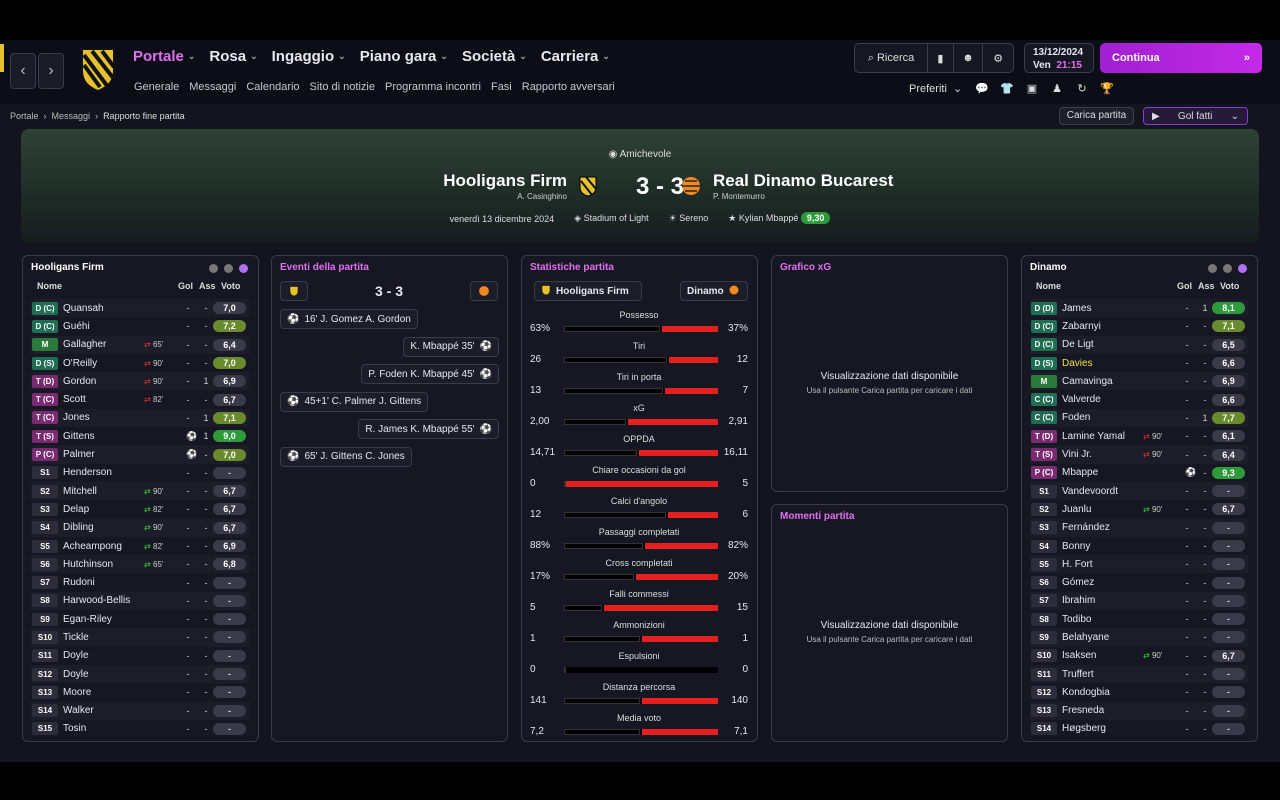 The image size is (1280, 800). I want to click on player-name: Jones, so click(98, 417).